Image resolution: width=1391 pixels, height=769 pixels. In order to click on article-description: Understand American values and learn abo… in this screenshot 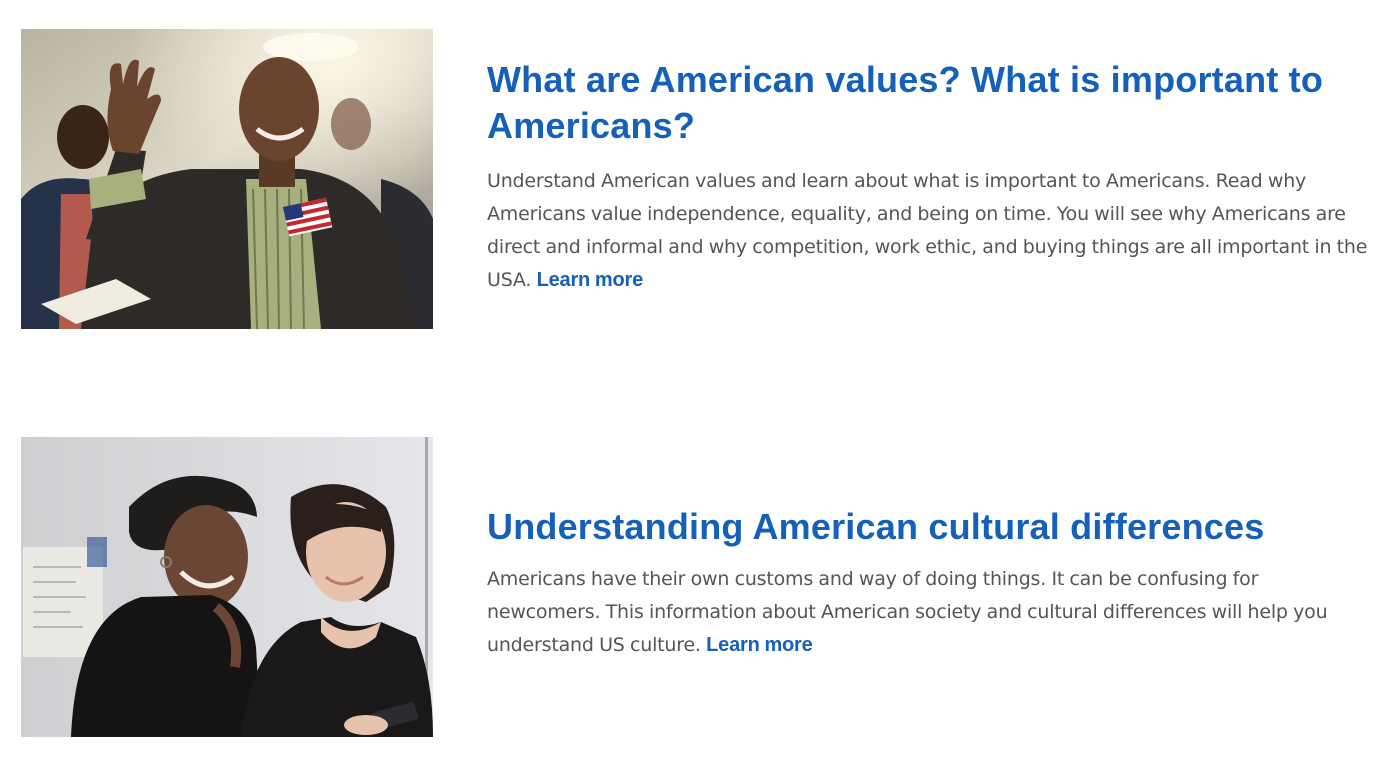, I will do `click(929, 231)`.